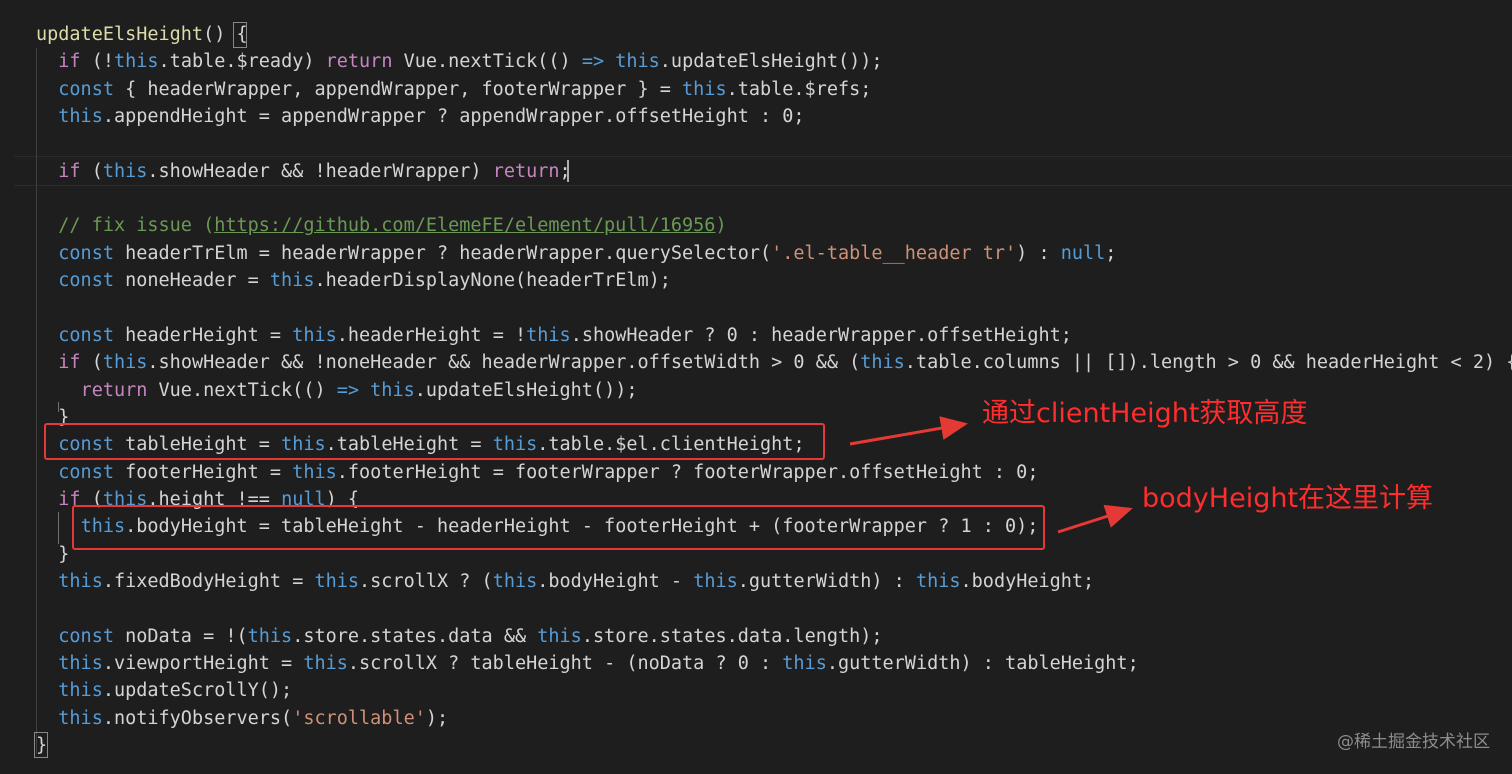  I want to click on arrow-to-client-height, so click(908, 431).